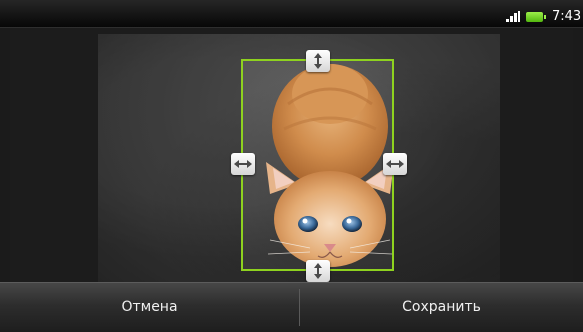 The image size is (583, 332). Describe the element at coordinates (149, 307) in the screenshot. I see `cancel-button: Отмена` at that location.